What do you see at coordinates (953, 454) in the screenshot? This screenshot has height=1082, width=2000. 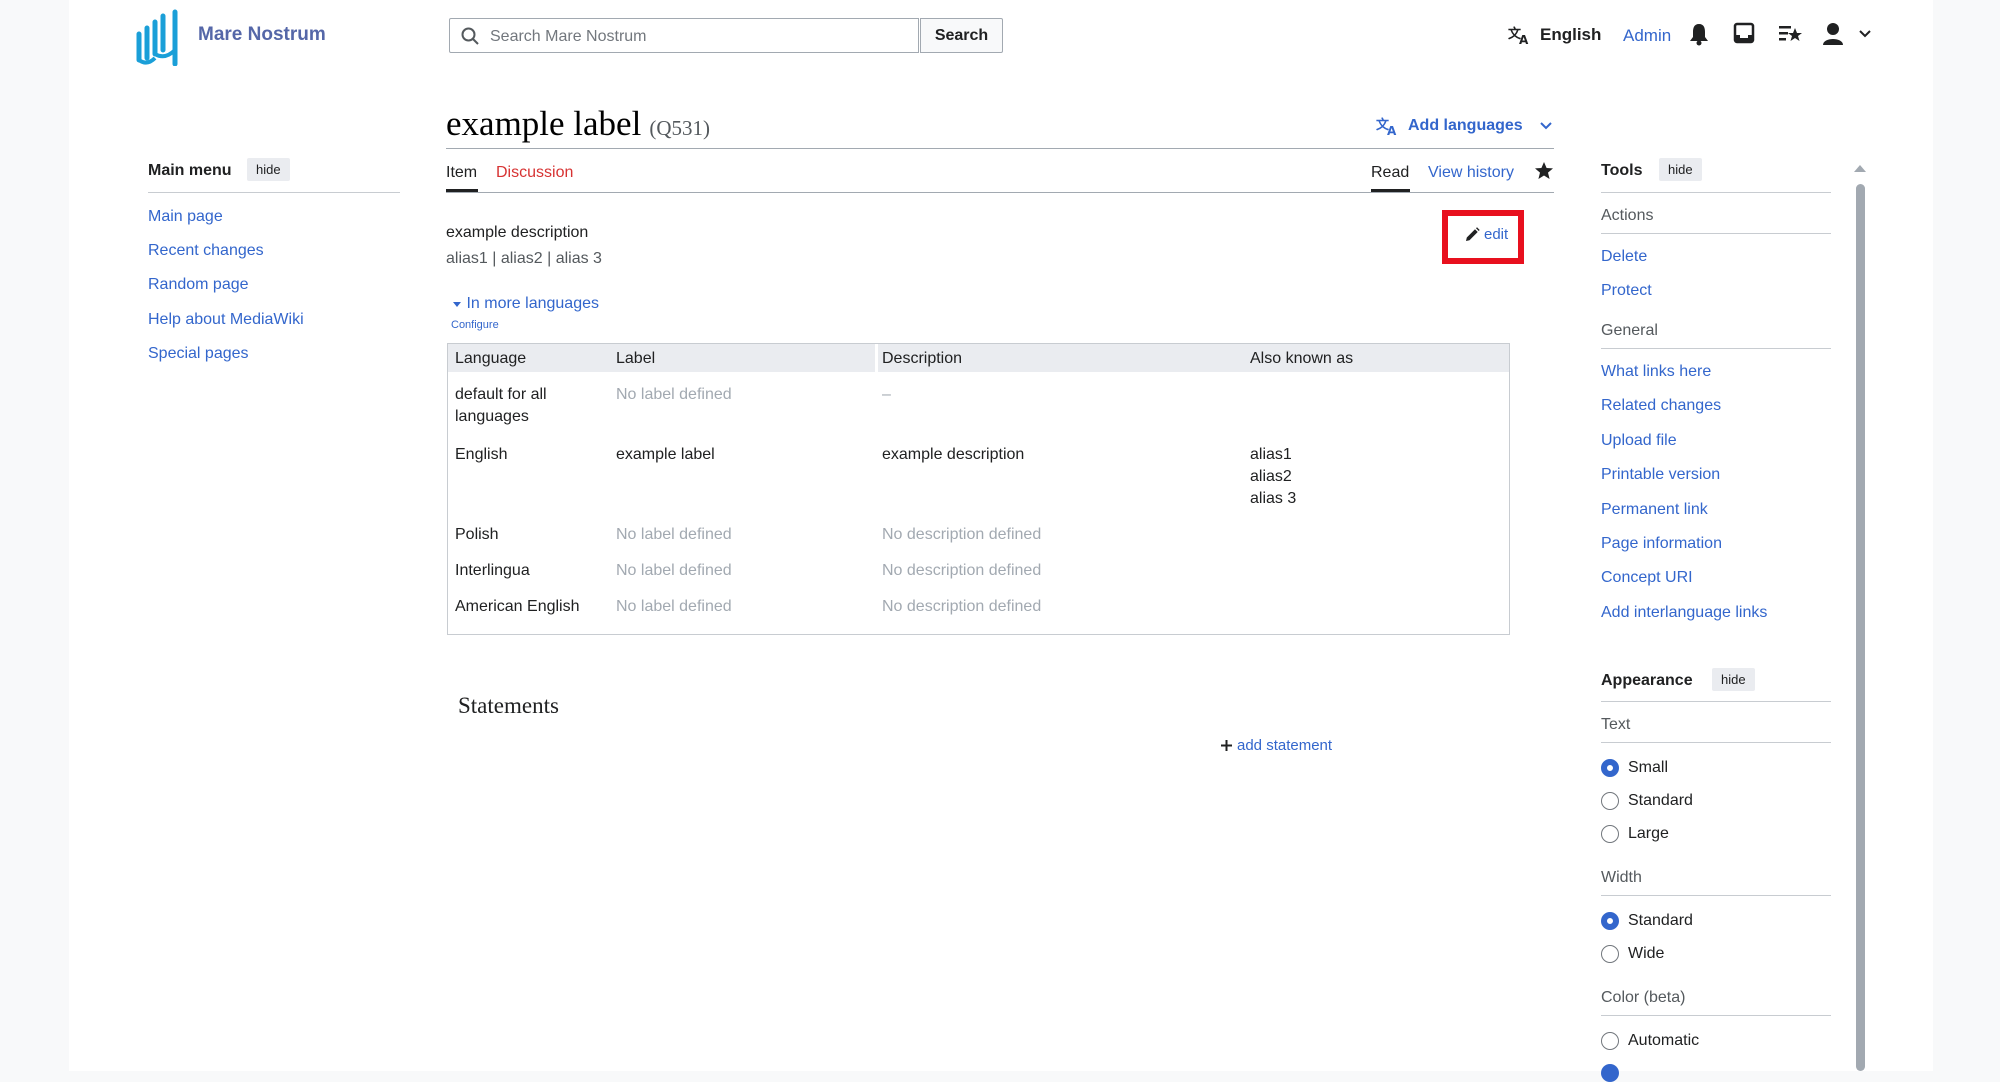 I see `table-cell-description: example description` at bounding box center [953, 454].